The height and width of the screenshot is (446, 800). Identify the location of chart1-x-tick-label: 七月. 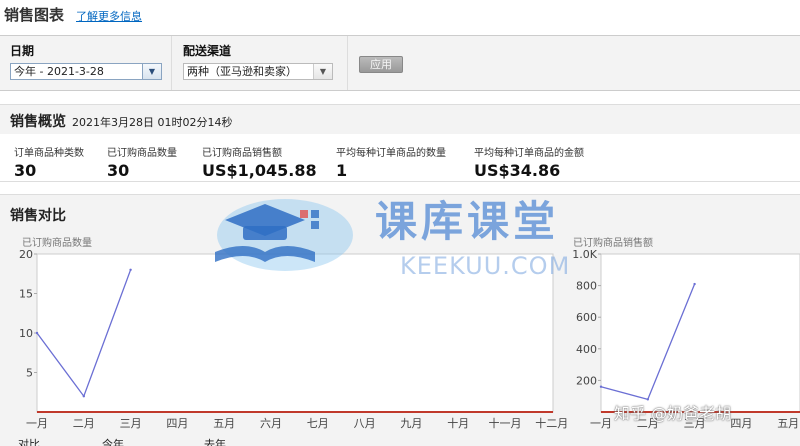
(318, 423).